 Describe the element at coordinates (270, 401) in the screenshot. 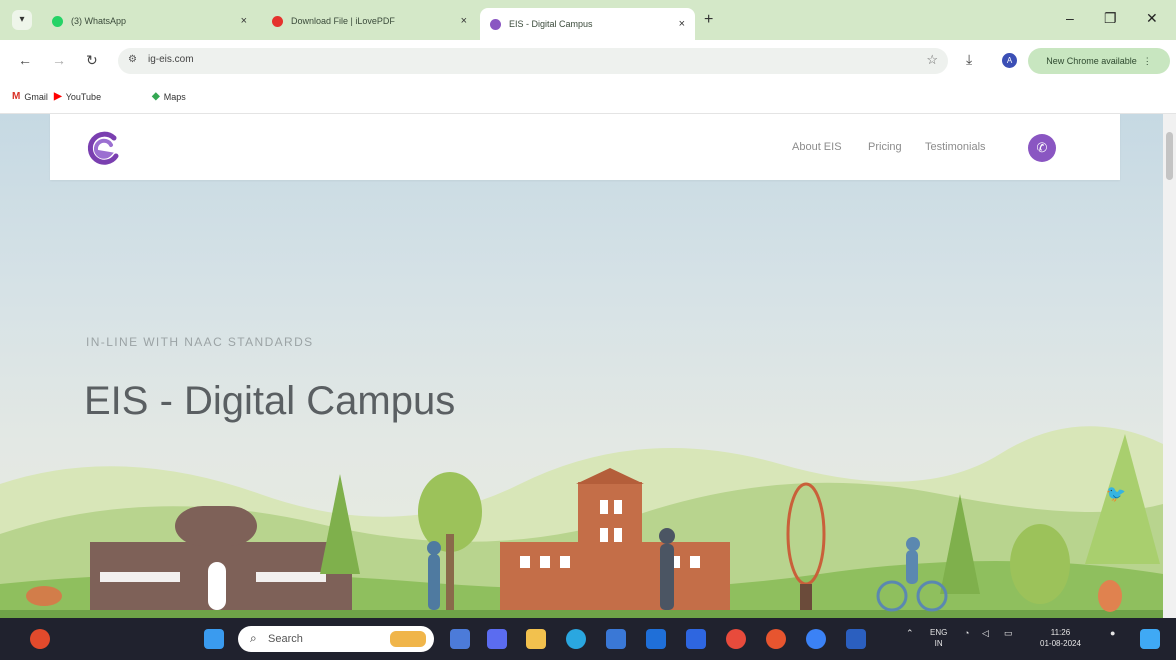

I see `hero-title: EIS - Digital Campus` at that location.